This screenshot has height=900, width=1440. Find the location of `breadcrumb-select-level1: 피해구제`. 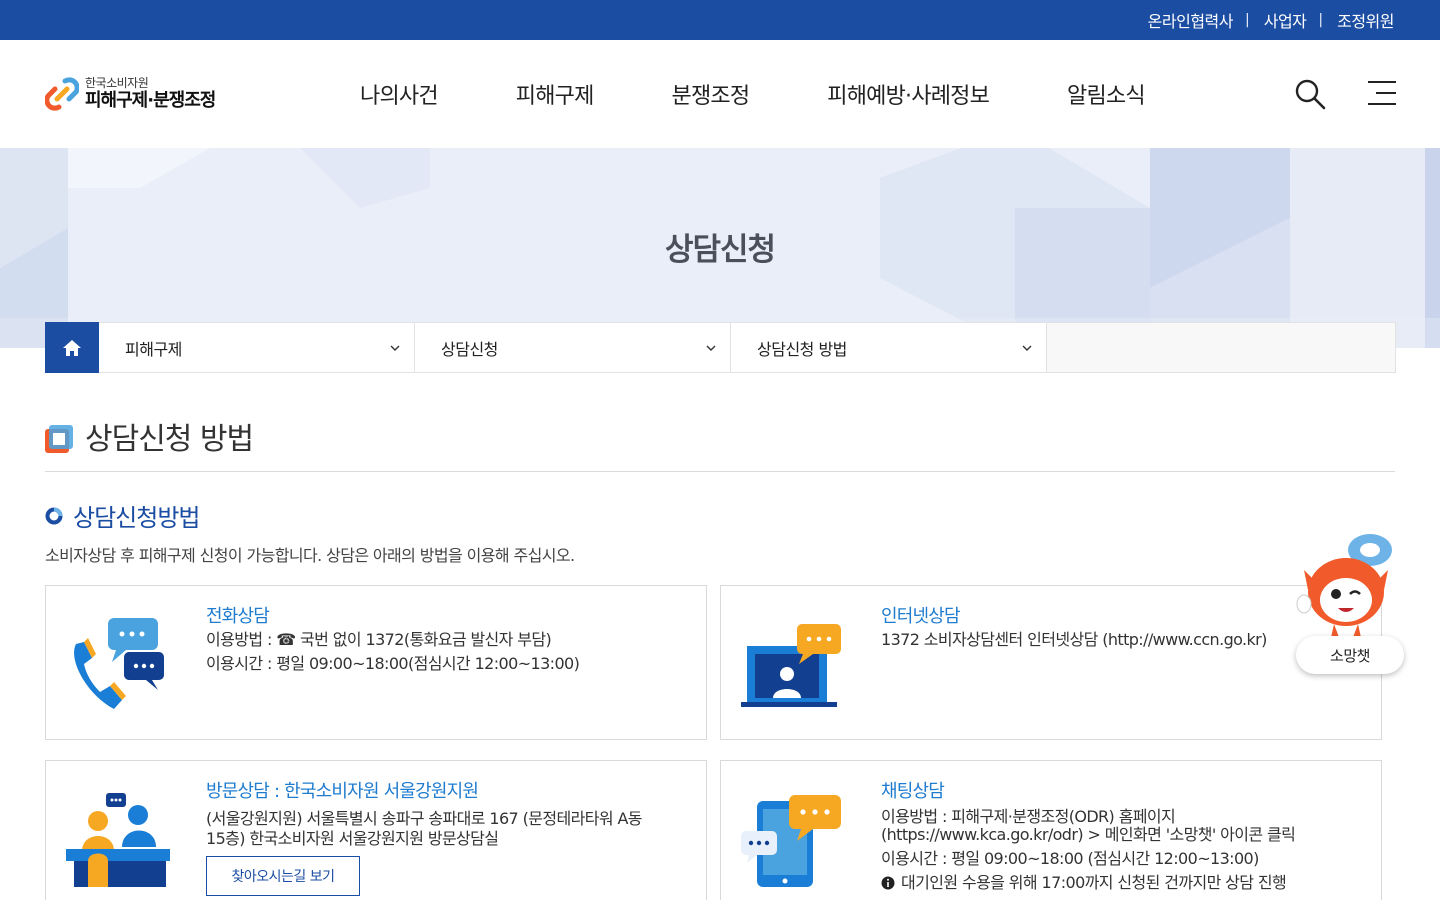

breadcrumb-select-level1: 피해구제 is located at coordinates (257, 347).